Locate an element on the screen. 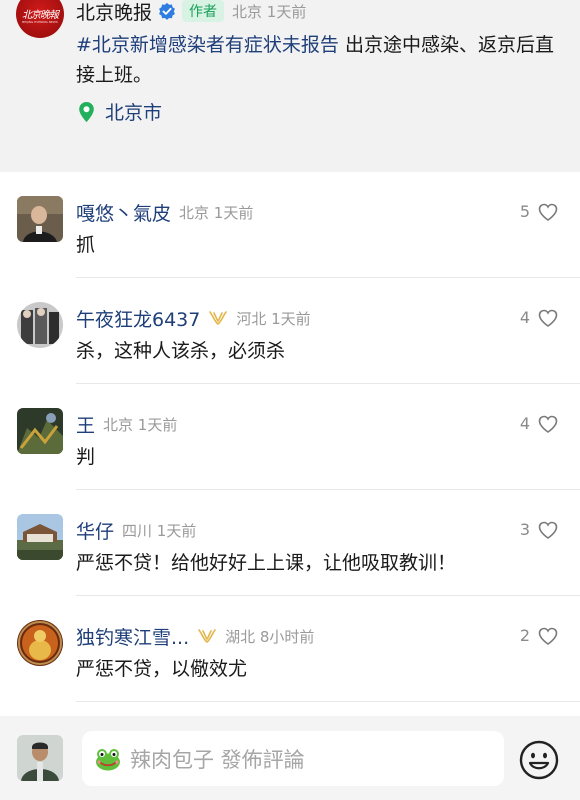  comment-header: 华仔 四川 1天前 is located at coordinates (136, 530).